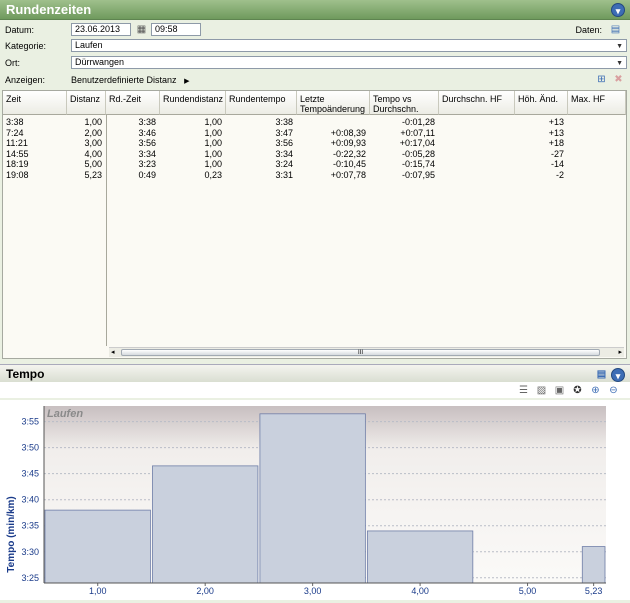 The width and height of the screenshot is (630, 603). What do you see at coordinates (193, 103) in the screenshot?
I see `column-header-3: Rundendistanz` at bounding box center [193, 103].